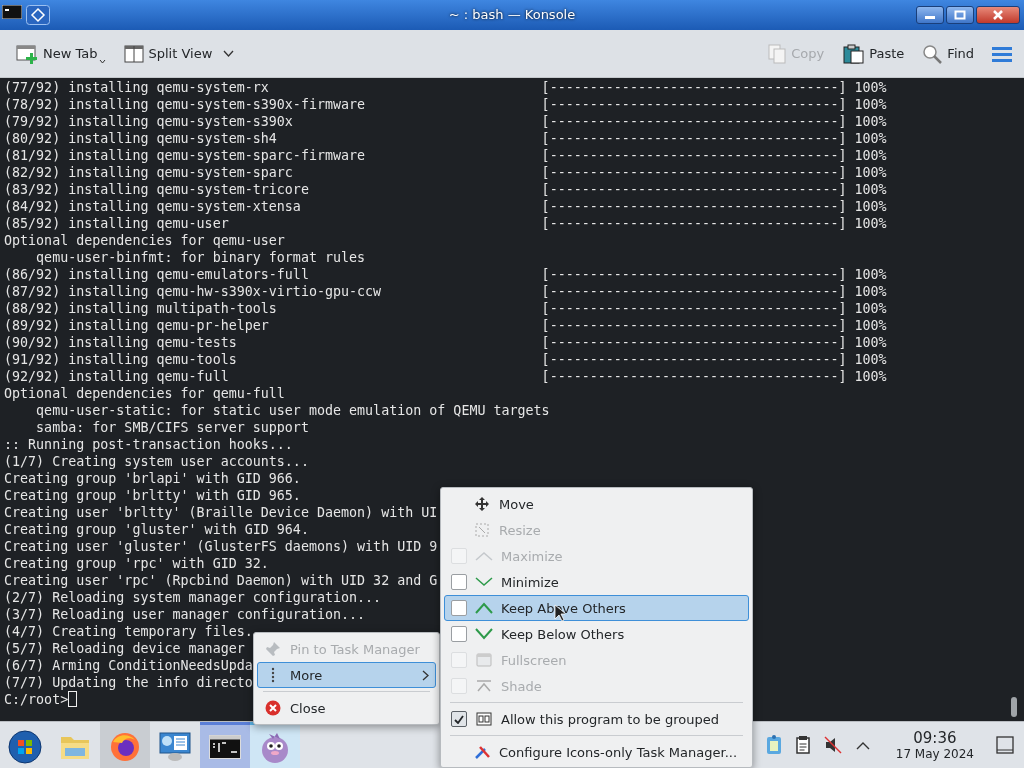  I want to click on expand-tray-button, so click(862, 745).